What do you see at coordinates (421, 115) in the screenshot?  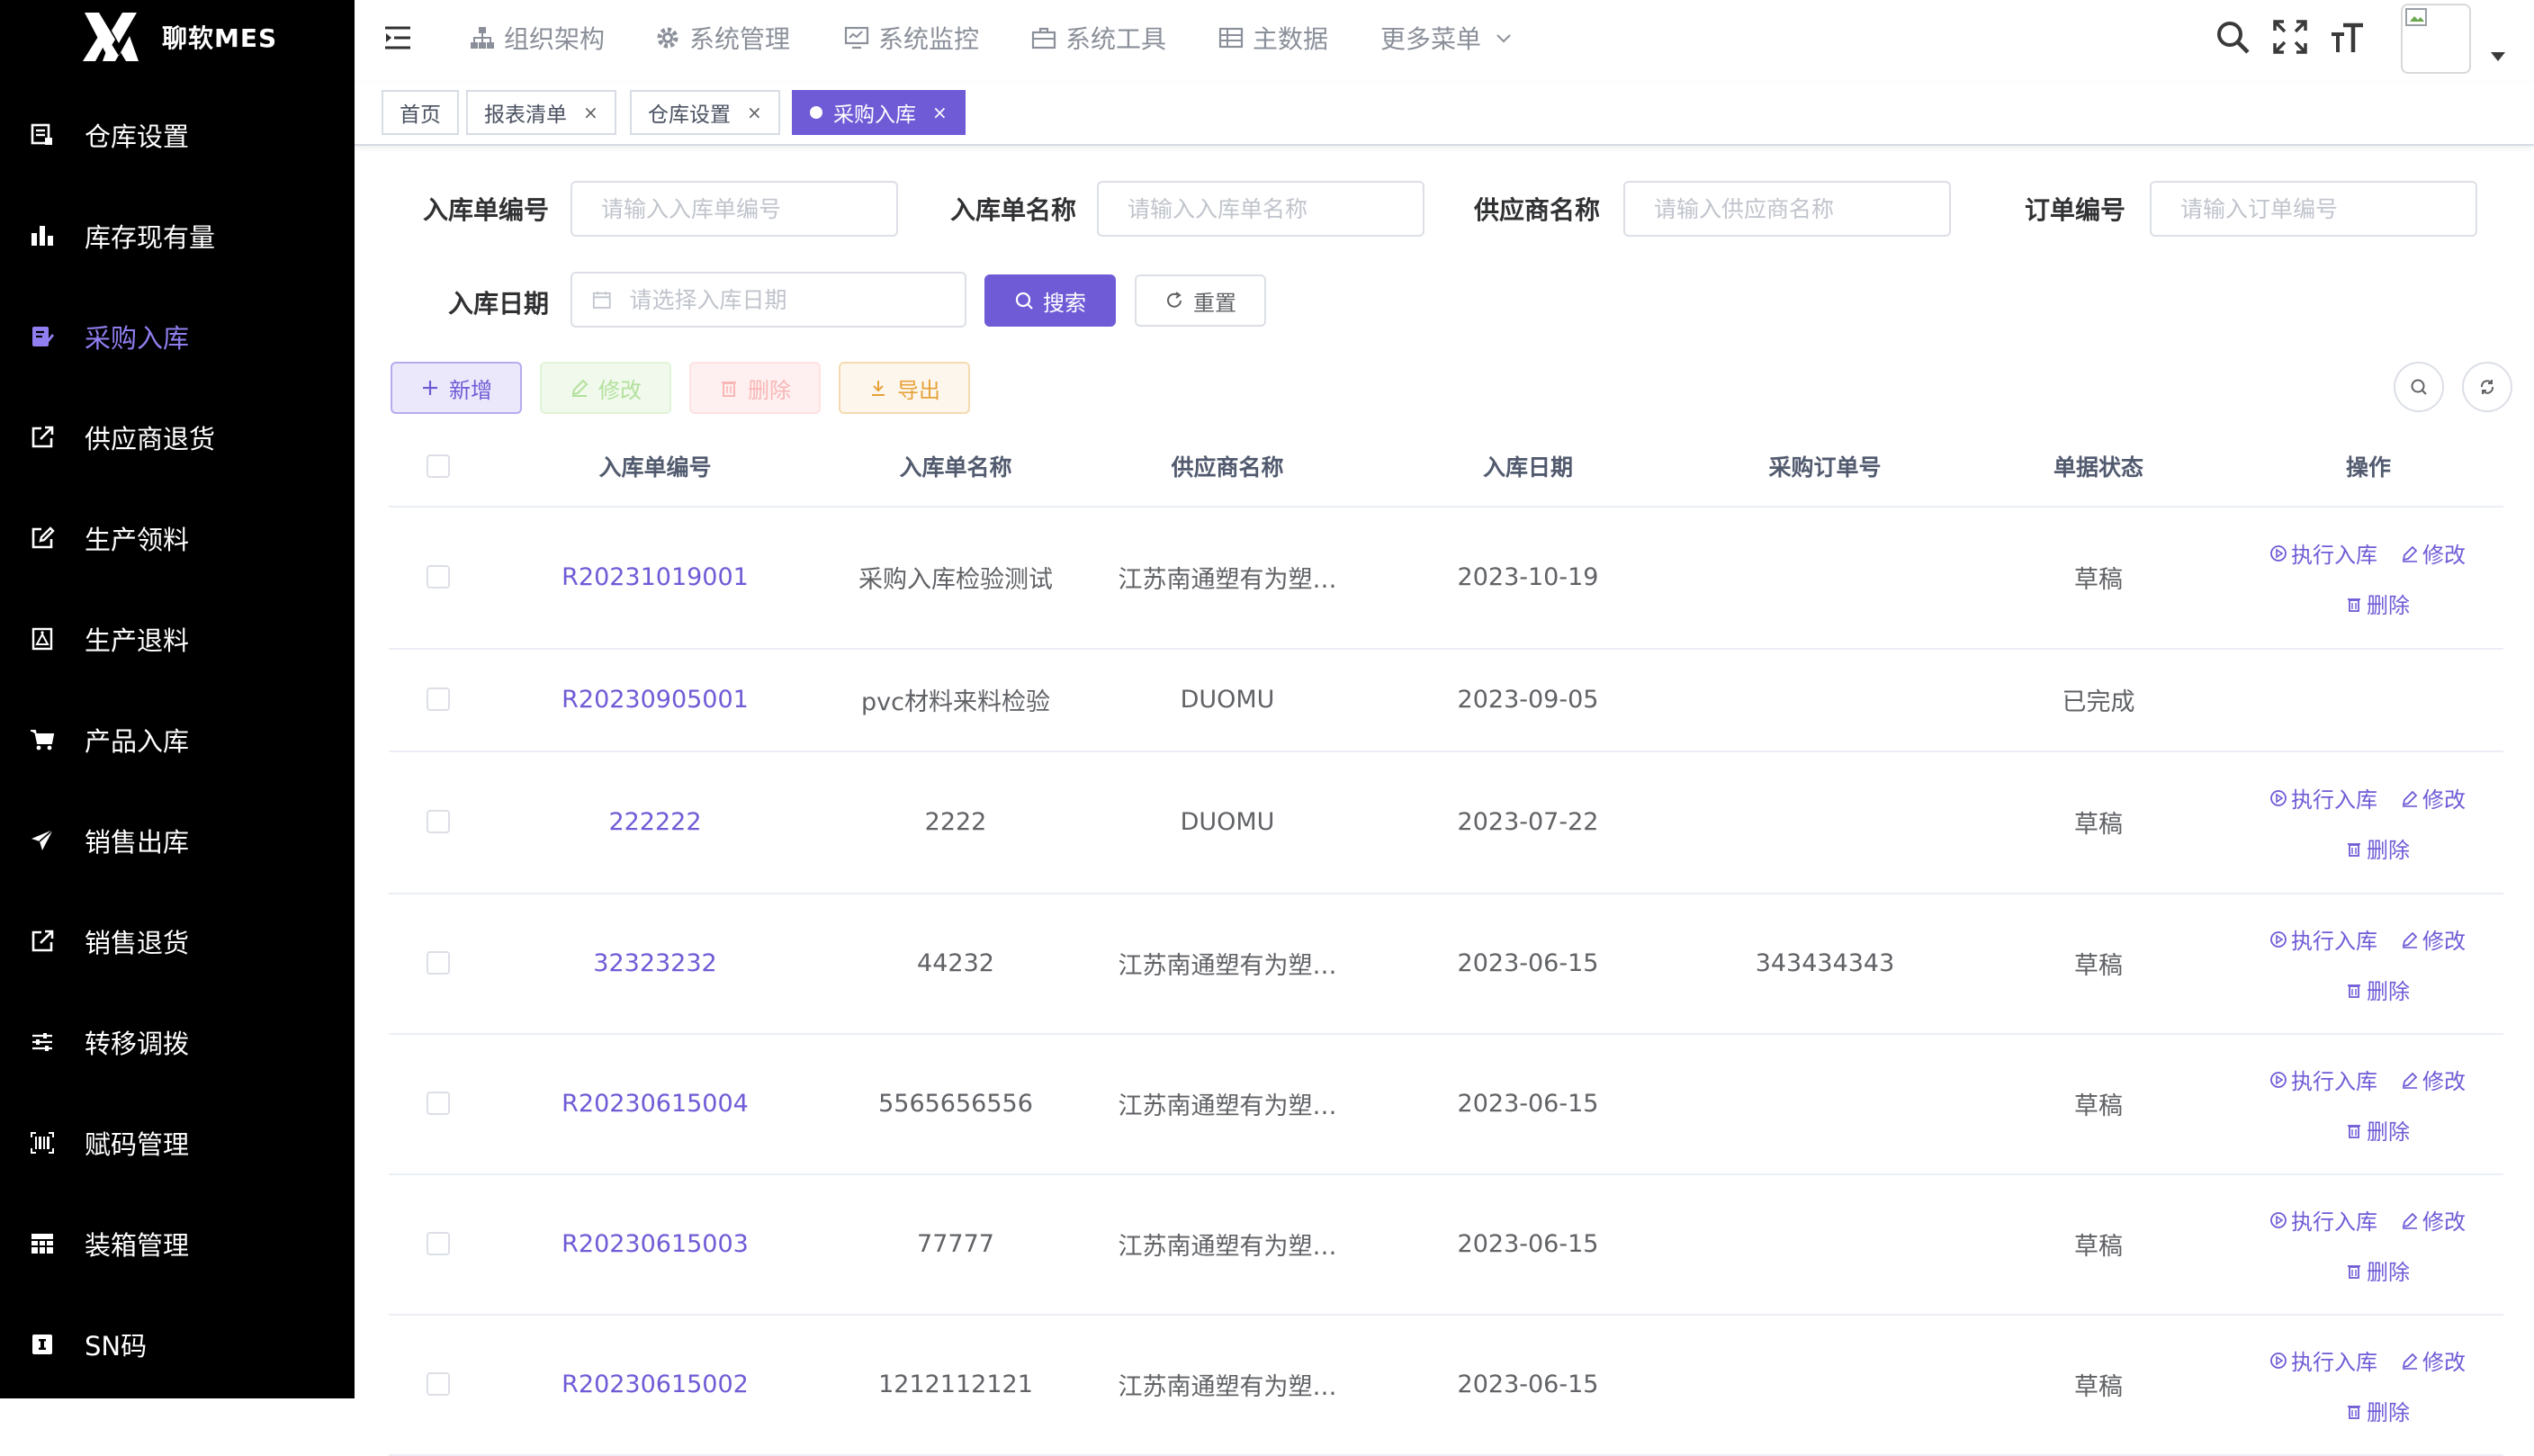 I see `tag-label: 首页` at bounding box center [421, 115].